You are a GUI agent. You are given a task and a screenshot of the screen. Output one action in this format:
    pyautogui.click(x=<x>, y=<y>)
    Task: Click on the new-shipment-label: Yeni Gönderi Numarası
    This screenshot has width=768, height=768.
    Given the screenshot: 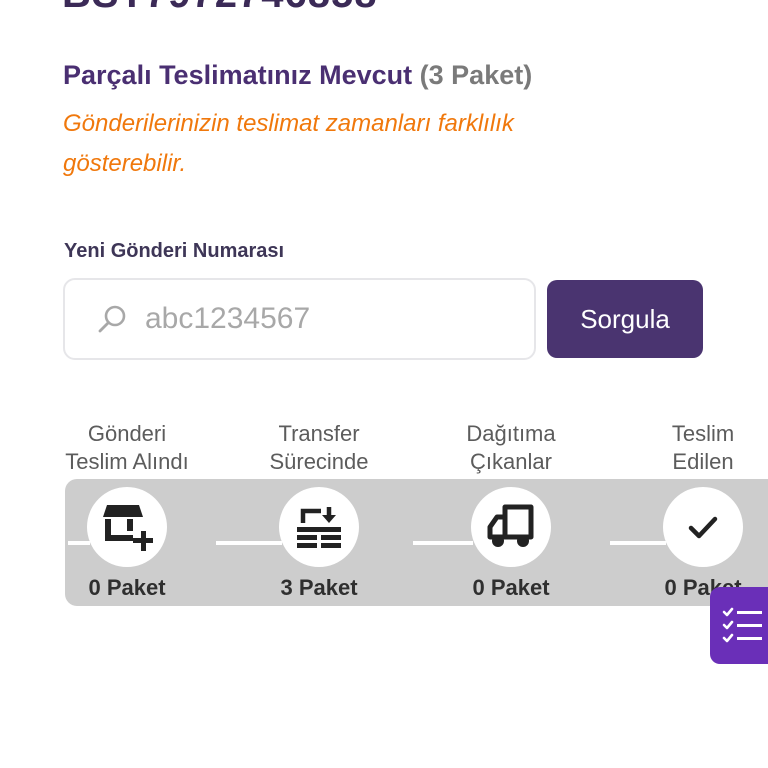 What is the action you would take?
    pyautogui.click(x=174, y=251)
    